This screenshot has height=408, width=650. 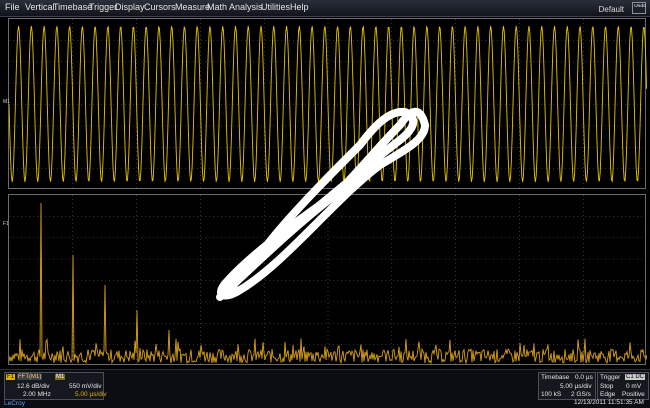 What do you see at coordinates (72, 7) in the screenshot?
I see `menu-timebase: Timebase` at bounding box center [72, 7].